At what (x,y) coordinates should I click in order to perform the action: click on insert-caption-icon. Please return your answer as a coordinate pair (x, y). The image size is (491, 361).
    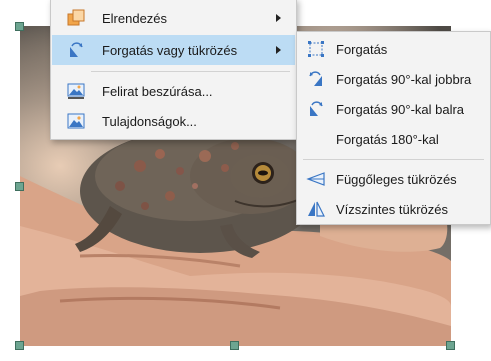
    Looking at the image, I should click on (76, 91).